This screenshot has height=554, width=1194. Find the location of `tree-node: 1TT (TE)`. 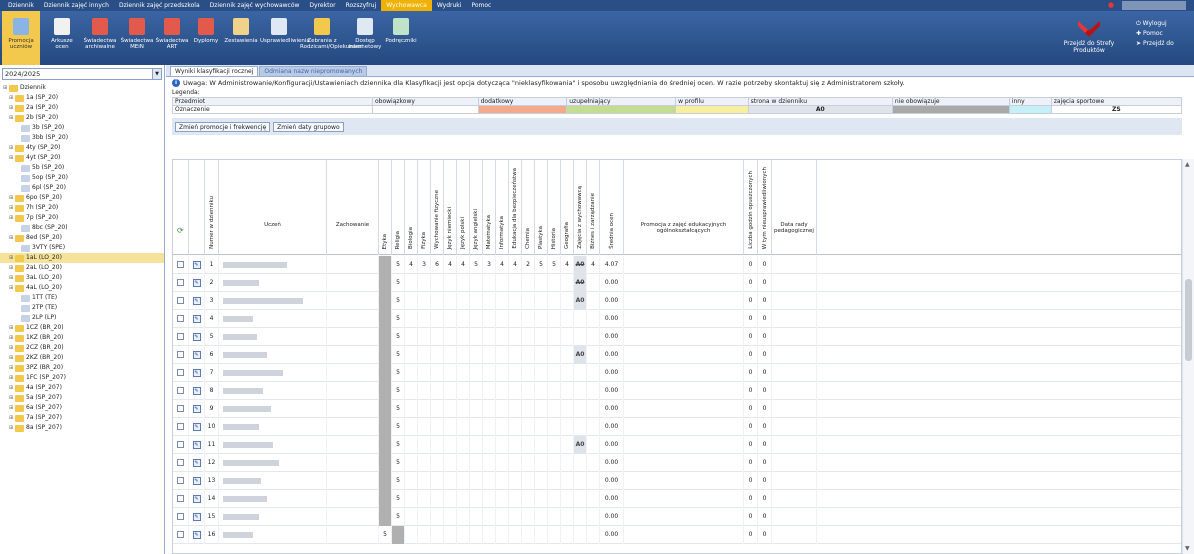

tree-node: 1TT (TE) is located at coordinates (82, 298).